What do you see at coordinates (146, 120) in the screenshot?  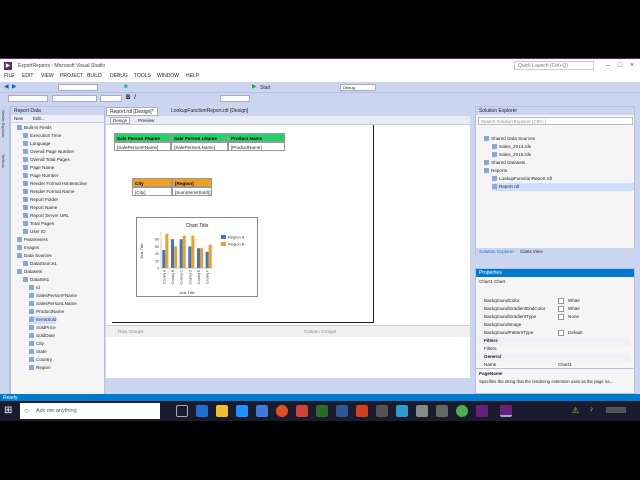 I see `tab-preview: Preview` at bounding box center [146, 120].